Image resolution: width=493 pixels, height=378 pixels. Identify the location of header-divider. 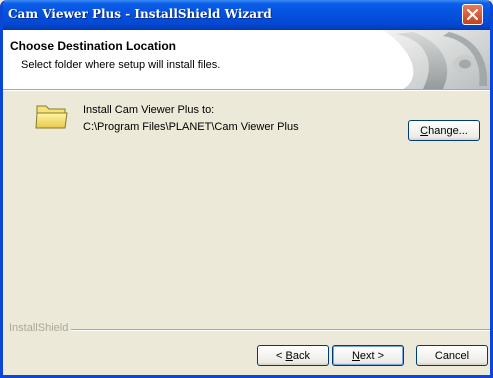
(246, 90).